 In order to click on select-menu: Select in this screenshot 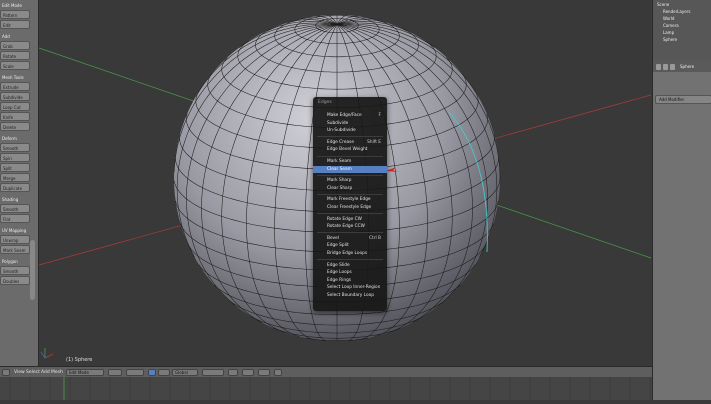, I will do `click(33, 372)`.